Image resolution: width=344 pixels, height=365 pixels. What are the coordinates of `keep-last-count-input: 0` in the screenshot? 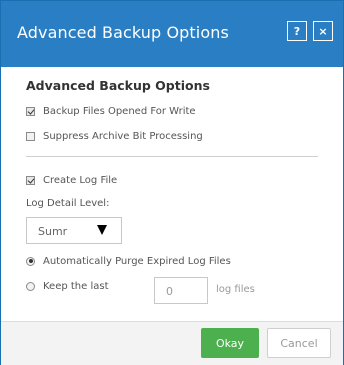 It's located at (181, 290).